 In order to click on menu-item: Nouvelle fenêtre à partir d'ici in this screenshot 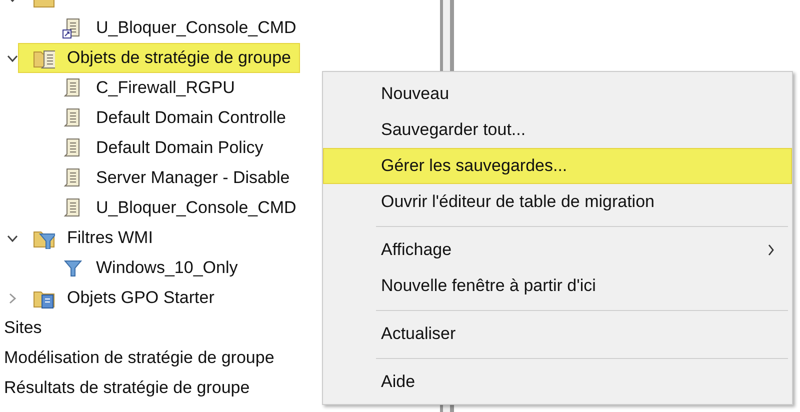, I will do `click(557, 286)`.